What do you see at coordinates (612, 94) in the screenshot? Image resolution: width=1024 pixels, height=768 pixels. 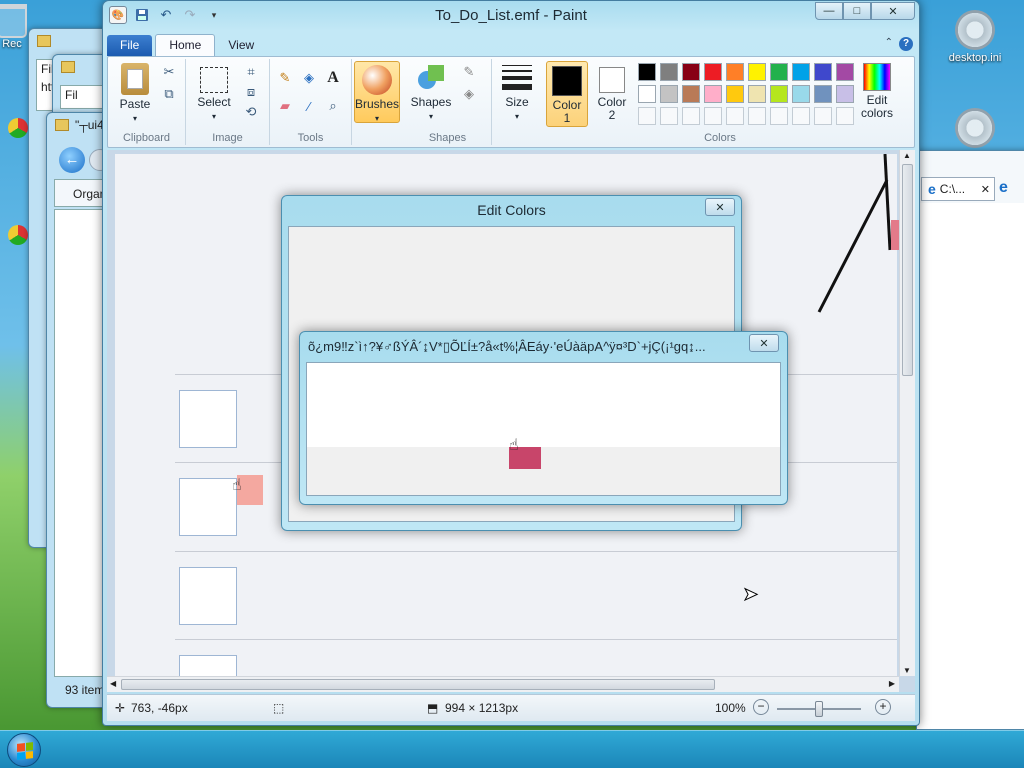 I see `color2-button: Color 2` at bounding box center [612, 94].